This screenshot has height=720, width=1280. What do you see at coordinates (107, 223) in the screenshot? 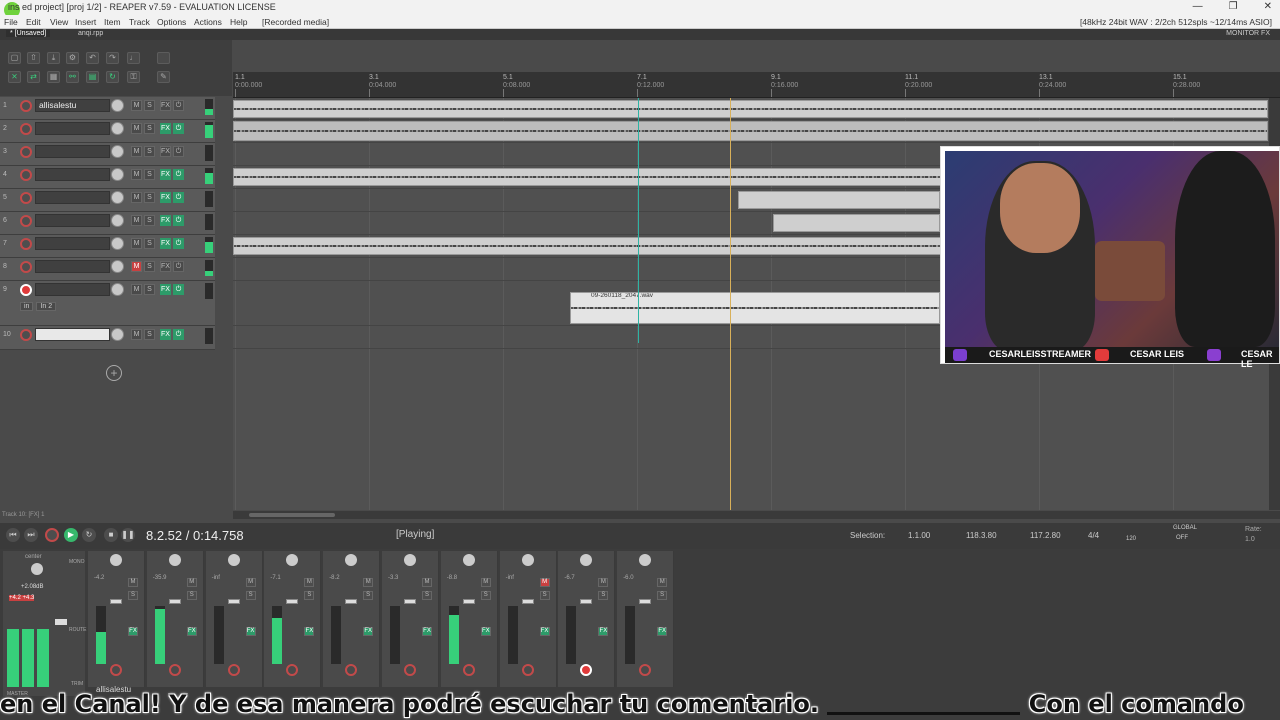
I see `track-row: 6 M S FX ⏻` at bounding box center [107, 223].